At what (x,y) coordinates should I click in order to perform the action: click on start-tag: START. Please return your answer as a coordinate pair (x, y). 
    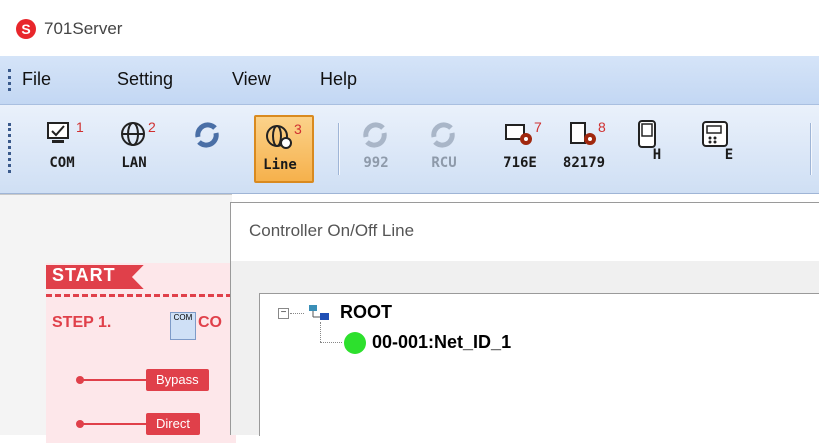
    Looking at the image, I should click on (95, 277).